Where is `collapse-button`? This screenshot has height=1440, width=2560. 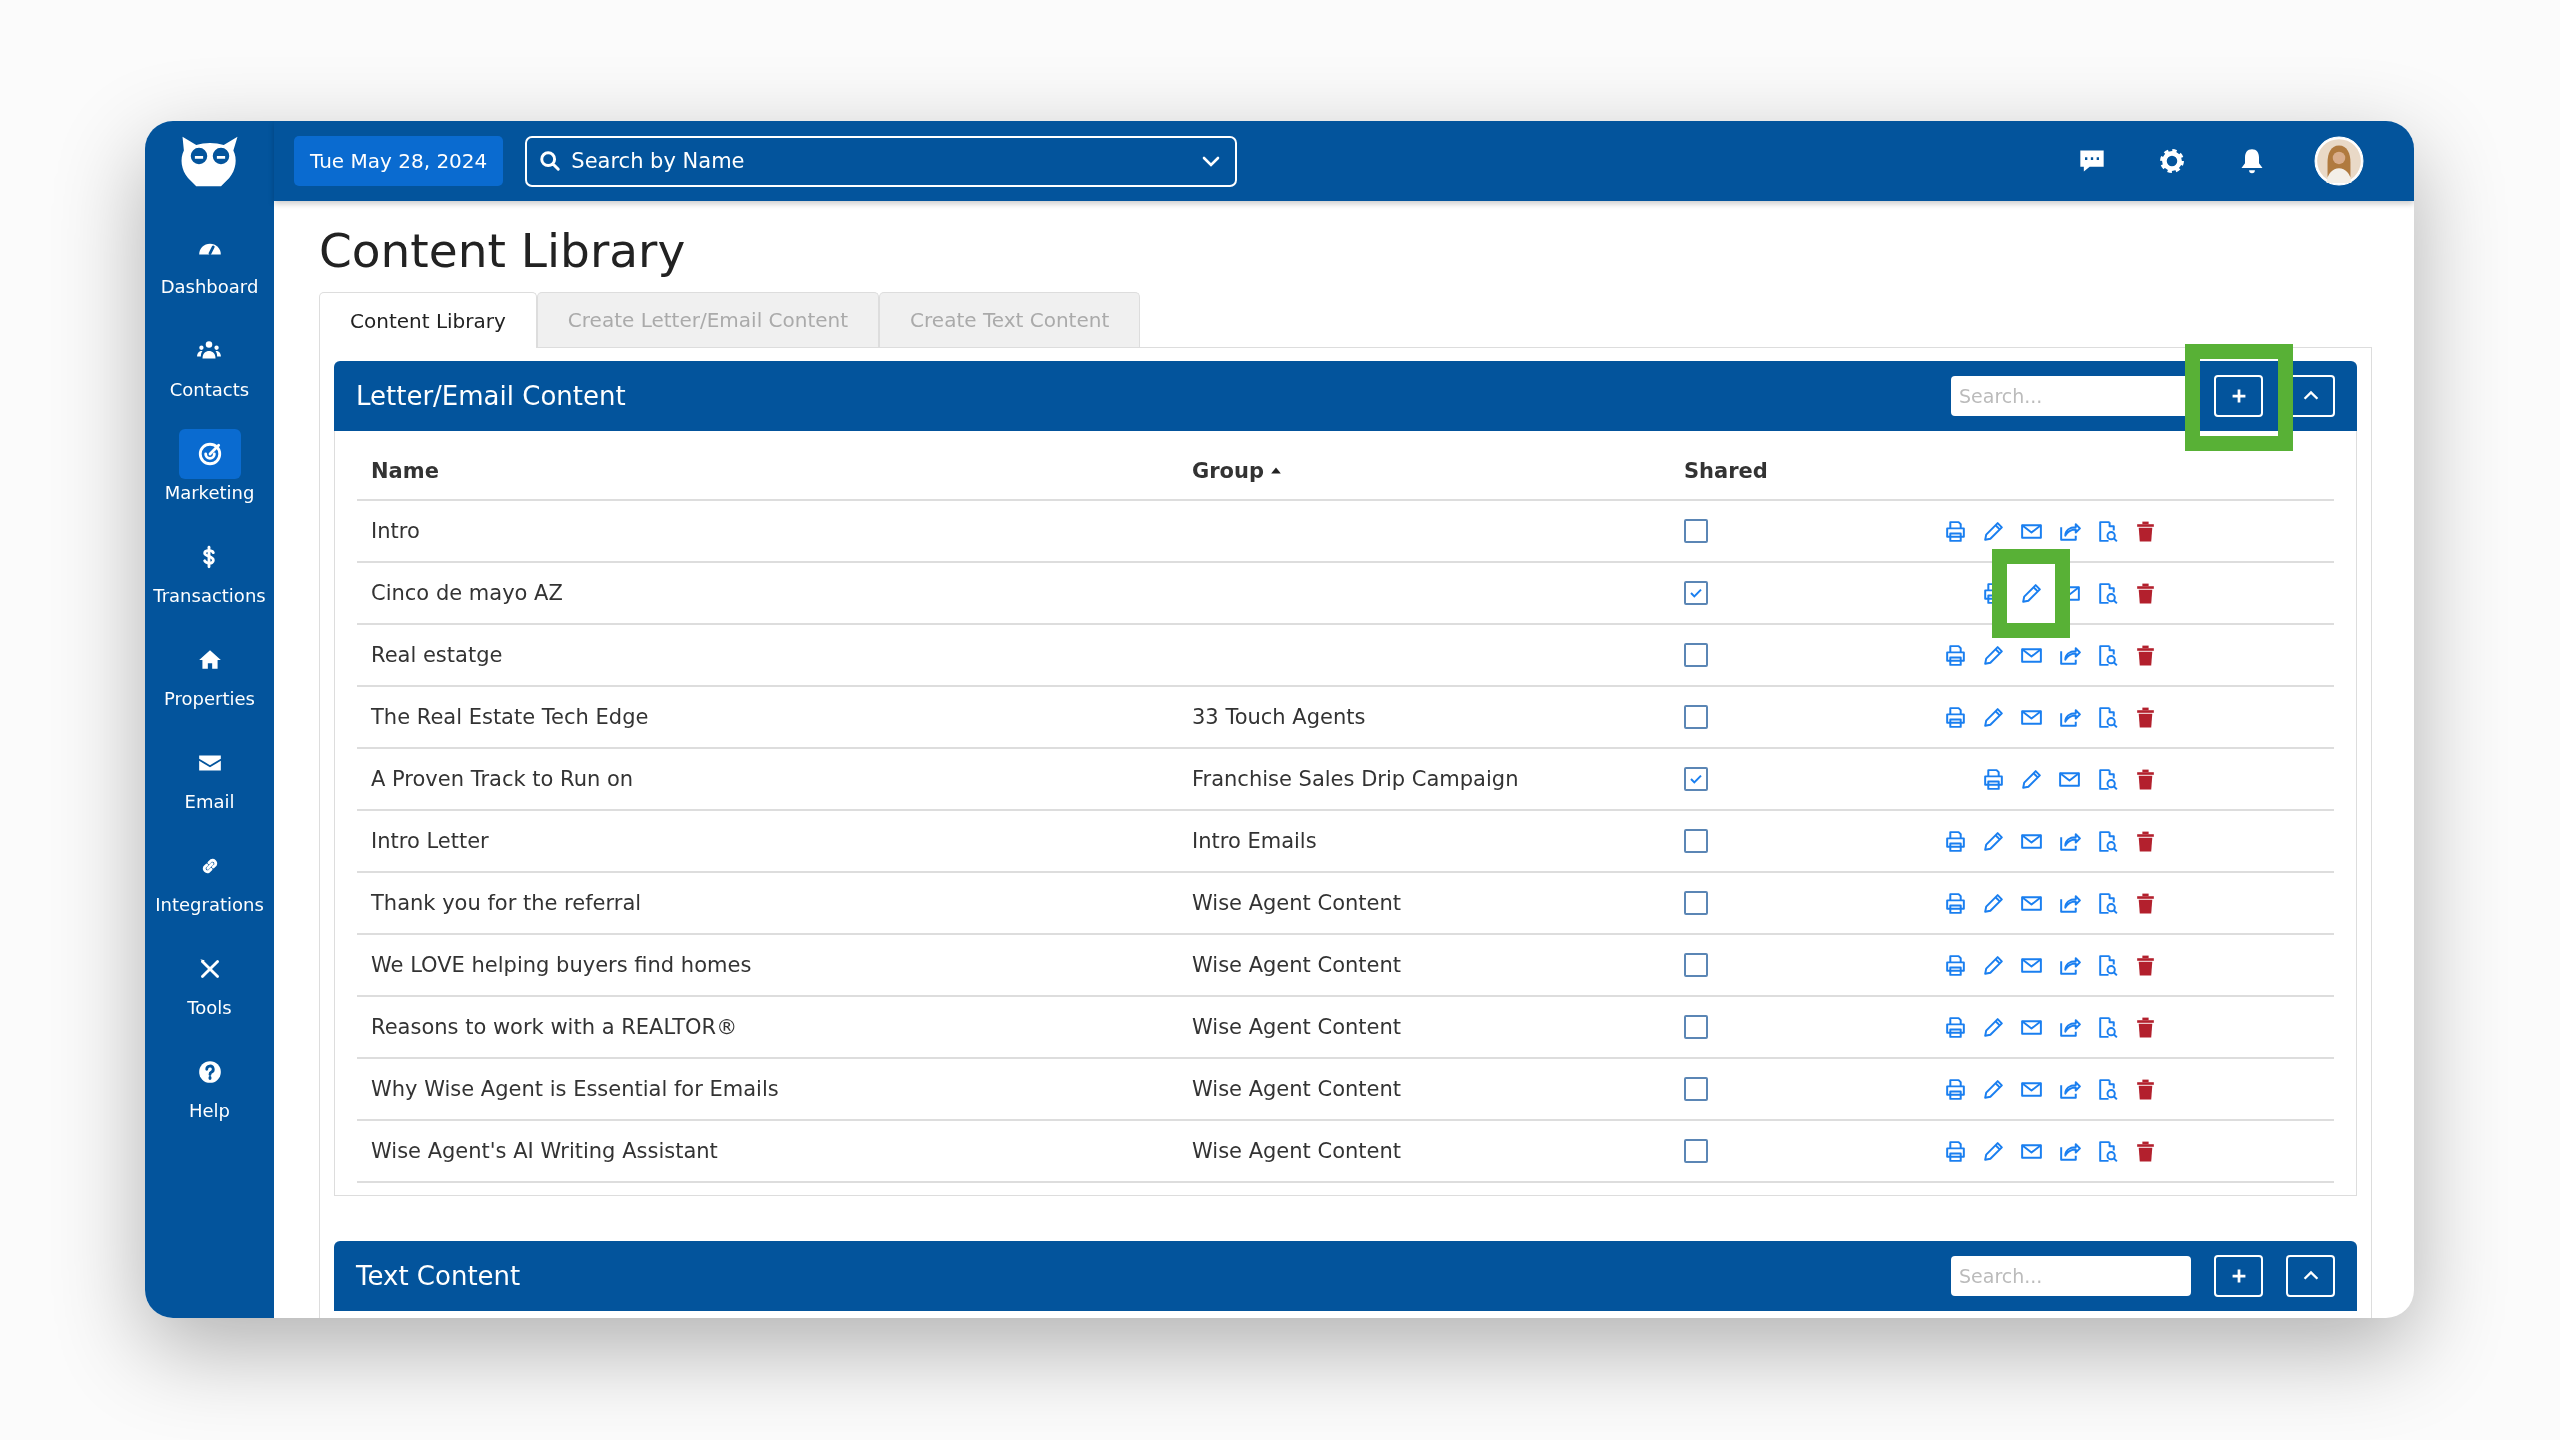
collapse-button is located at coordinates (2310, 1276).